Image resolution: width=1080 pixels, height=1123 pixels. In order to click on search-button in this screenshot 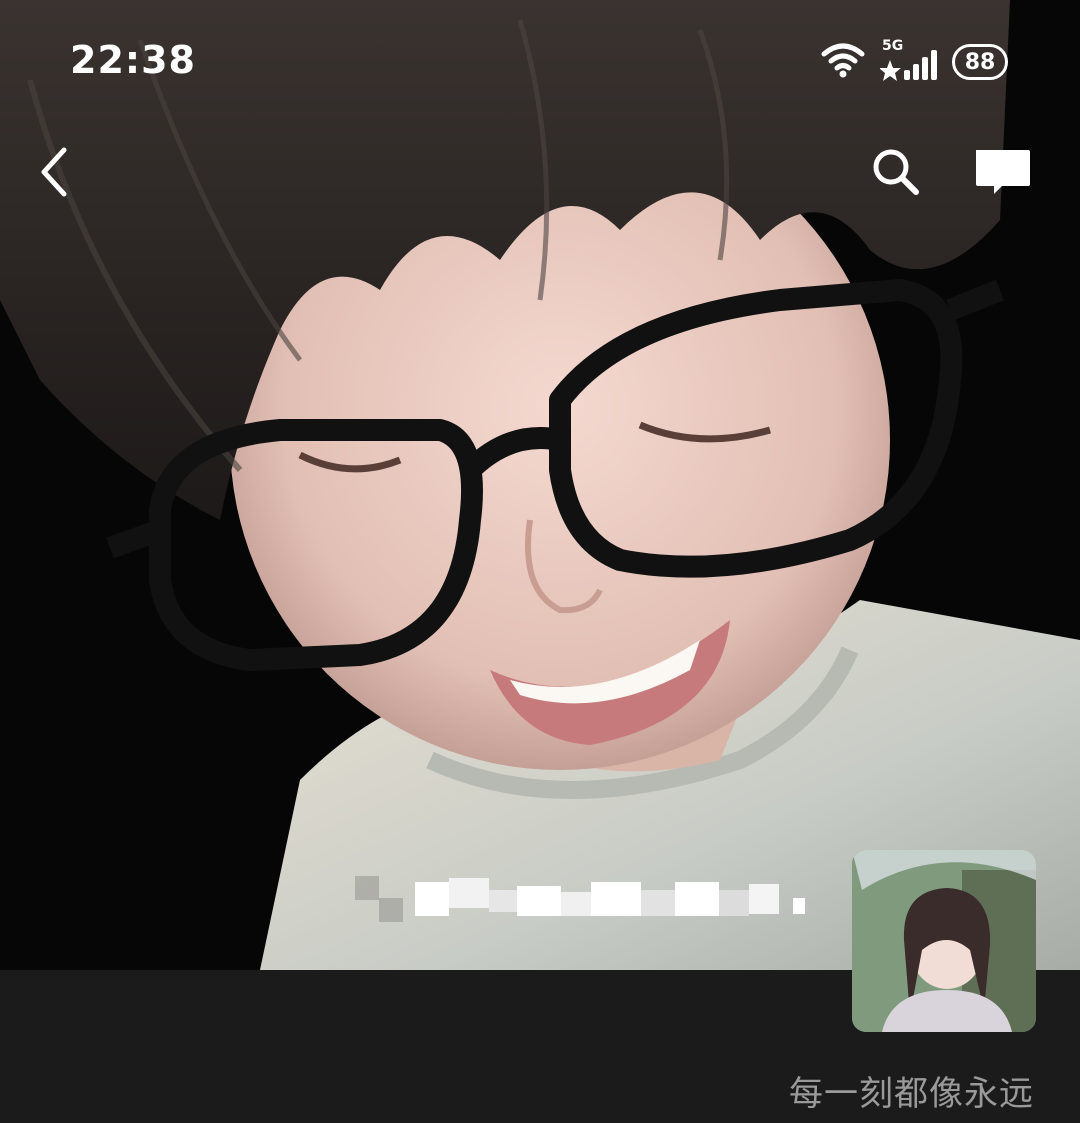, I will do `click(896, 174)`.